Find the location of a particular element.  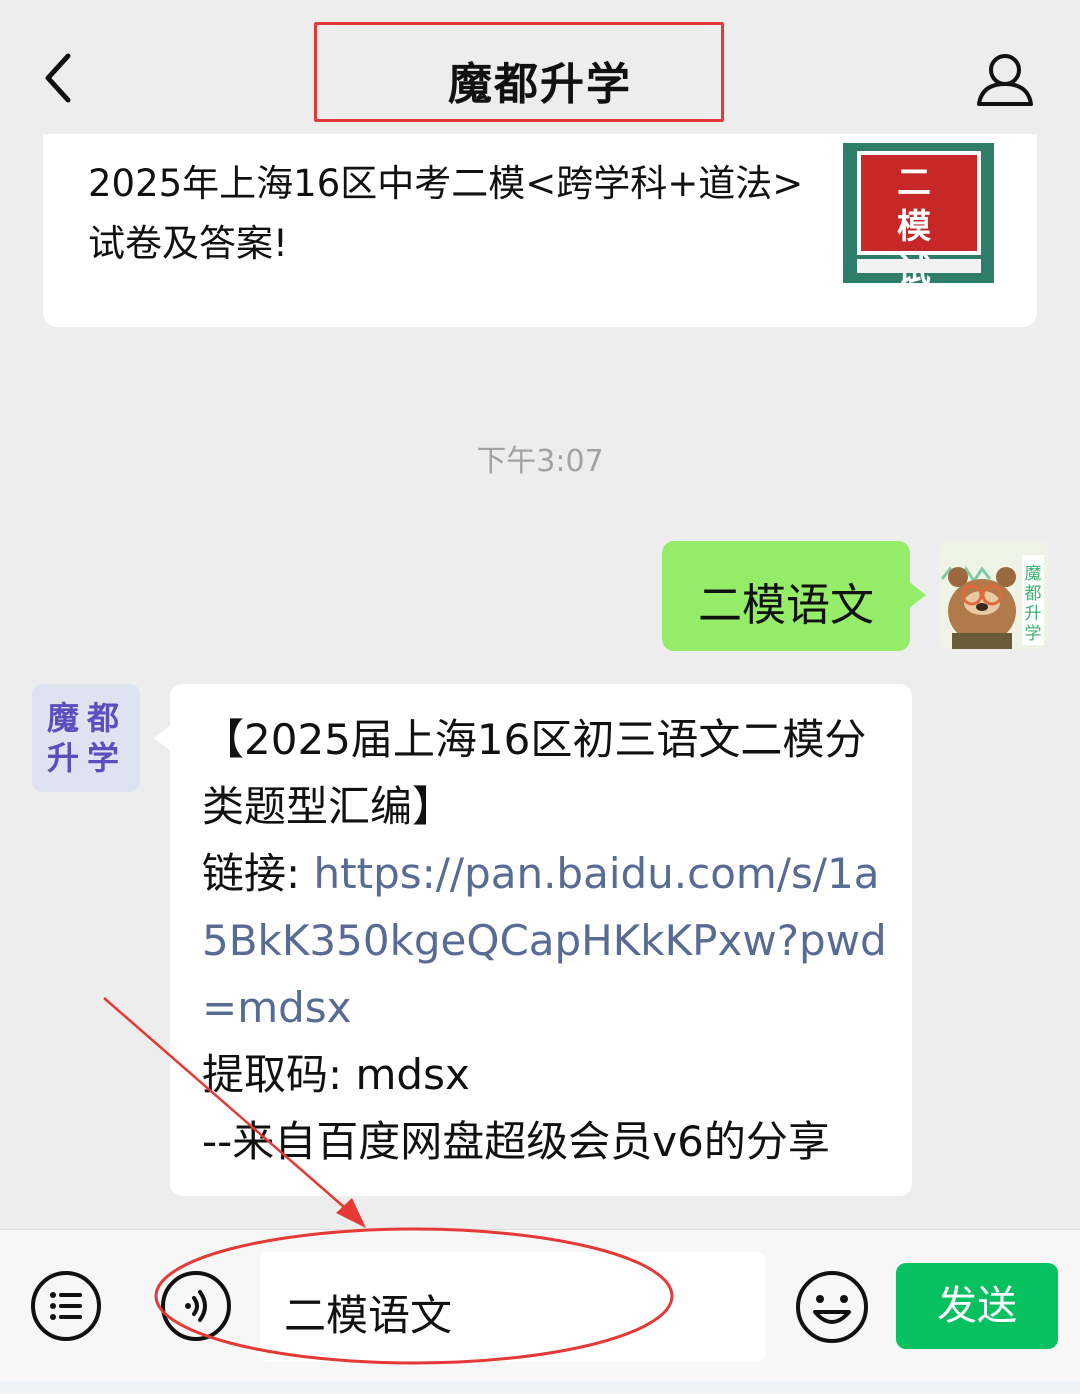

person-icon is located at coordinates (1005, 80).